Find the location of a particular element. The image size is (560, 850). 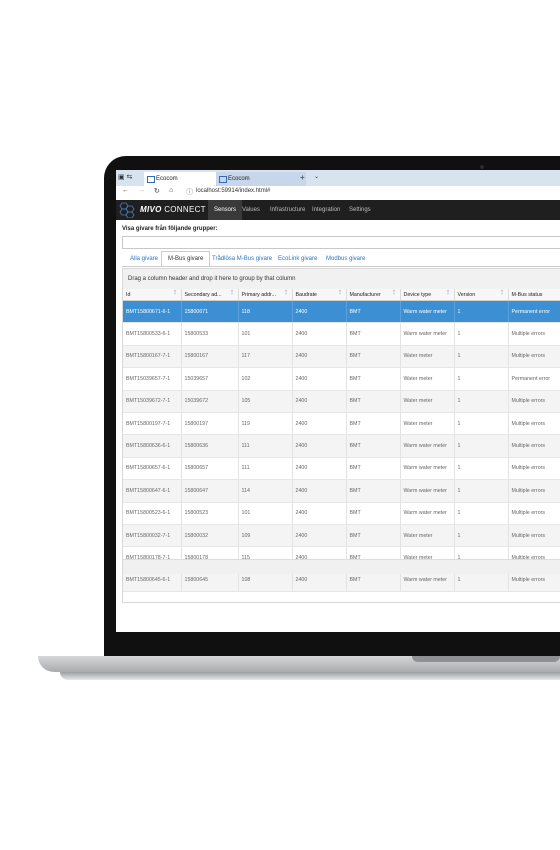

table-cell: 117 is located at coordinates (265, 357).